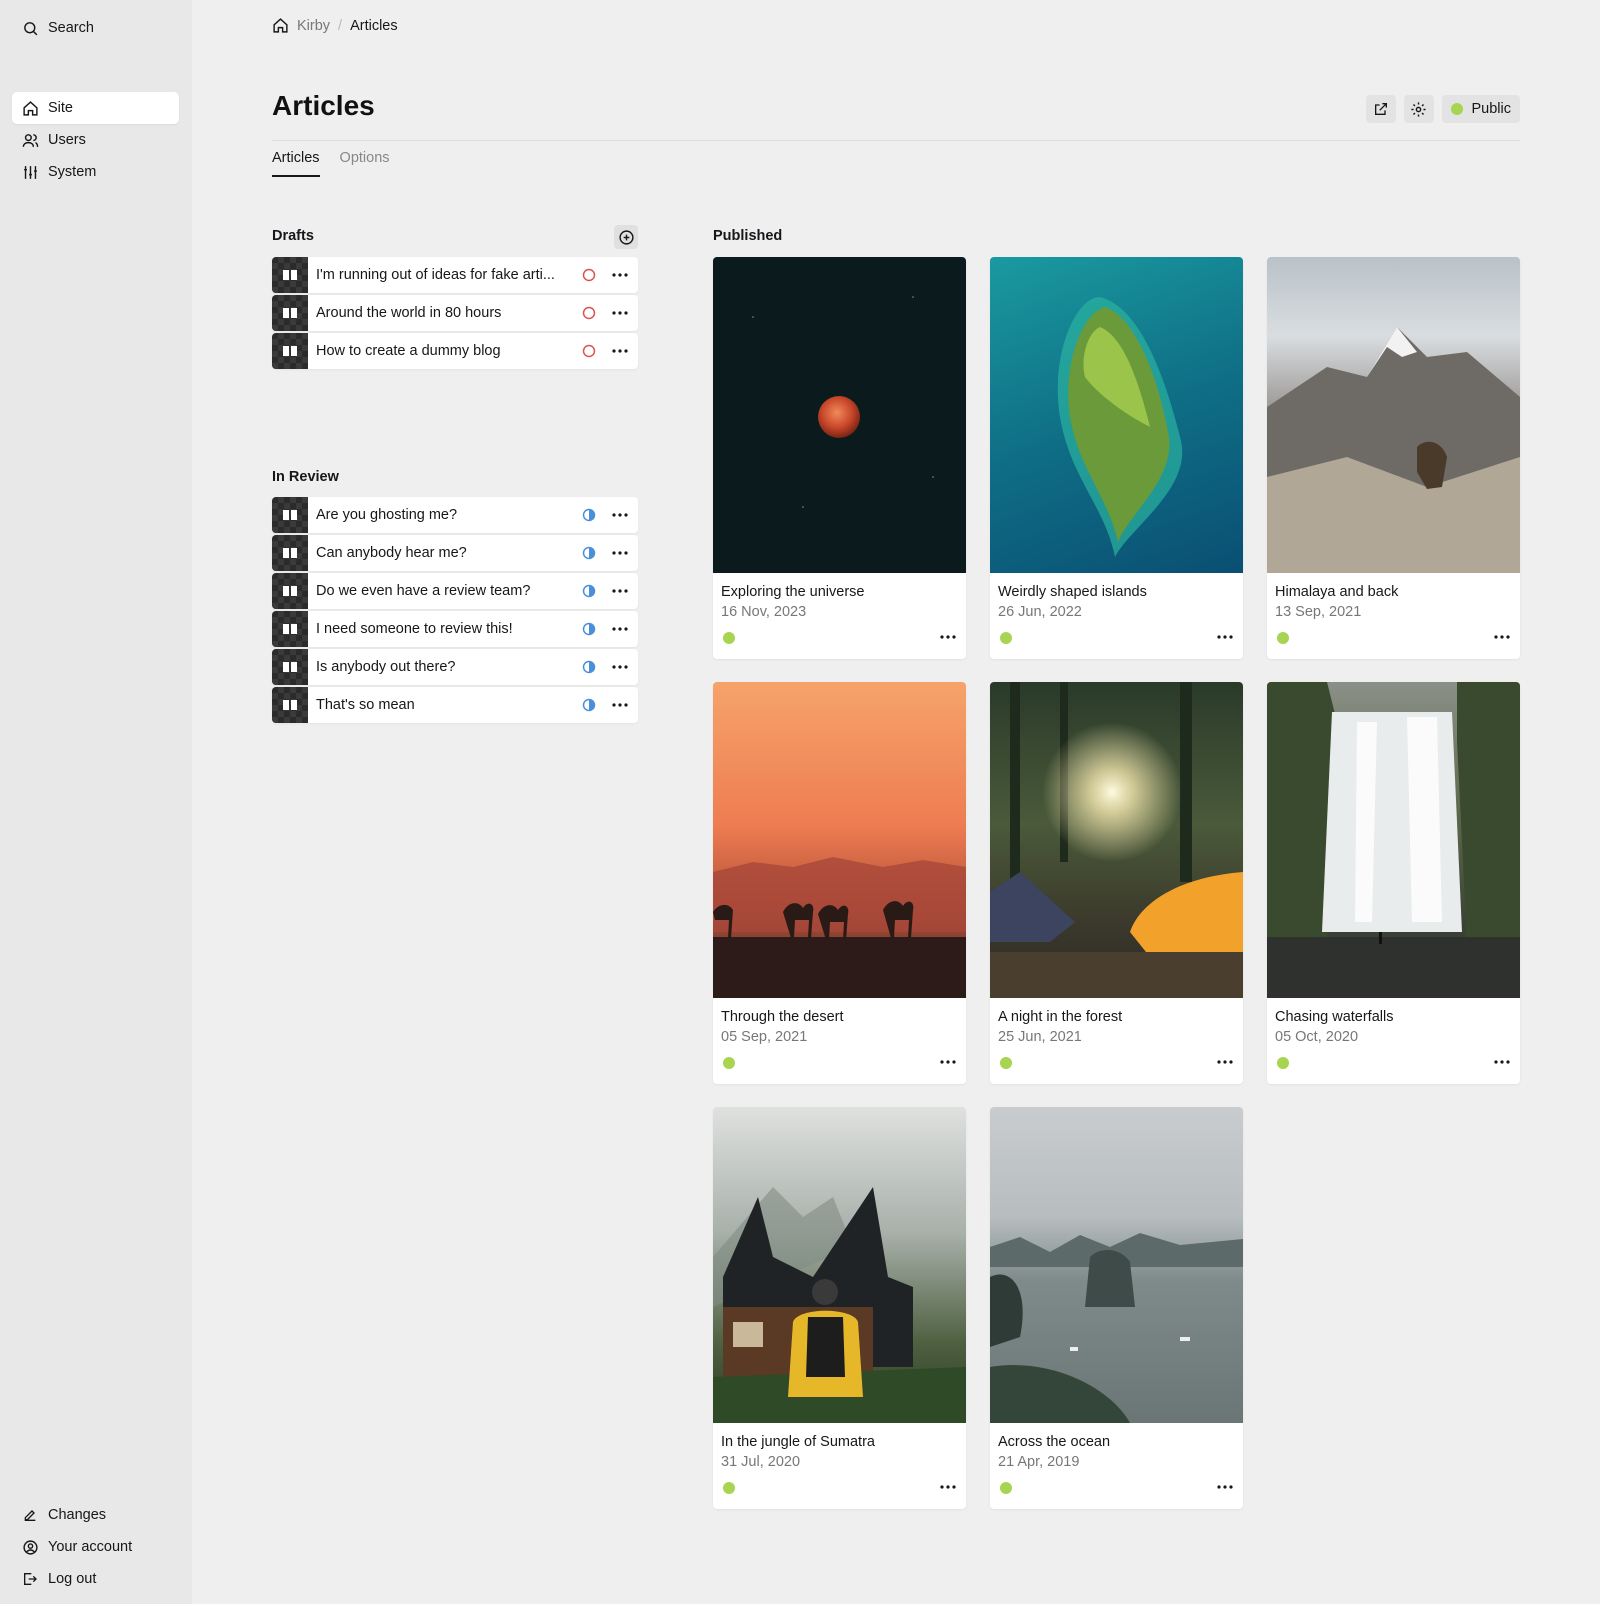  I want to click on plus-circle-icon, so click(626, 237).